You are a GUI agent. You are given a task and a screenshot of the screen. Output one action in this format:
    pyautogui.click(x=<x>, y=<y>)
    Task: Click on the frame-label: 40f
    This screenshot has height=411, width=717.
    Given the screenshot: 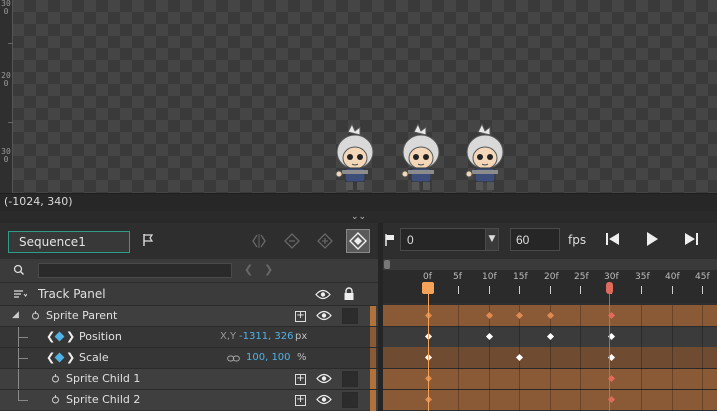 What is the action you would take?
    pyautogui.click(x=672, y=277)
    